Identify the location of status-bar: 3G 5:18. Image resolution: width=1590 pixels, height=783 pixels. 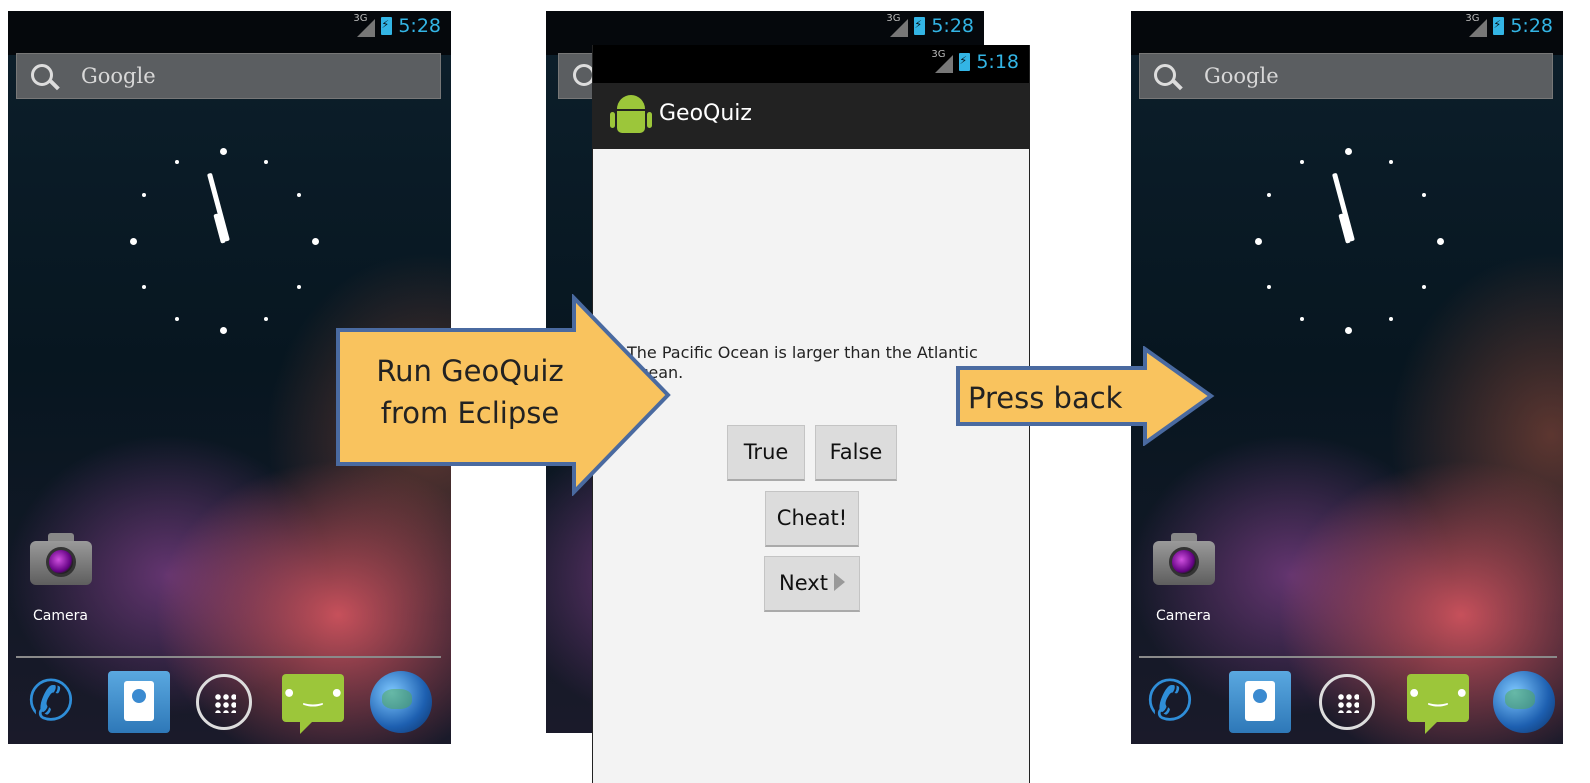
(811, 64).